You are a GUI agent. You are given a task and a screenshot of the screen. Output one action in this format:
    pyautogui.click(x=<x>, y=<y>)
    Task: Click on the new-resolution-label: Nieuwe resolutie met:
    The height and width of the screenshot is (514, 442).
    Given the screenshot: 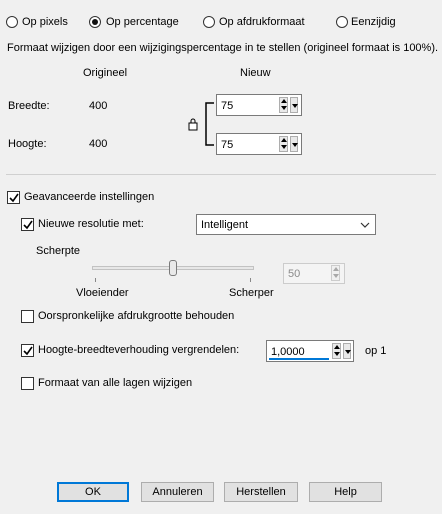 What is the action you would take?
    pyautogui.click(x=91, y=224)
    